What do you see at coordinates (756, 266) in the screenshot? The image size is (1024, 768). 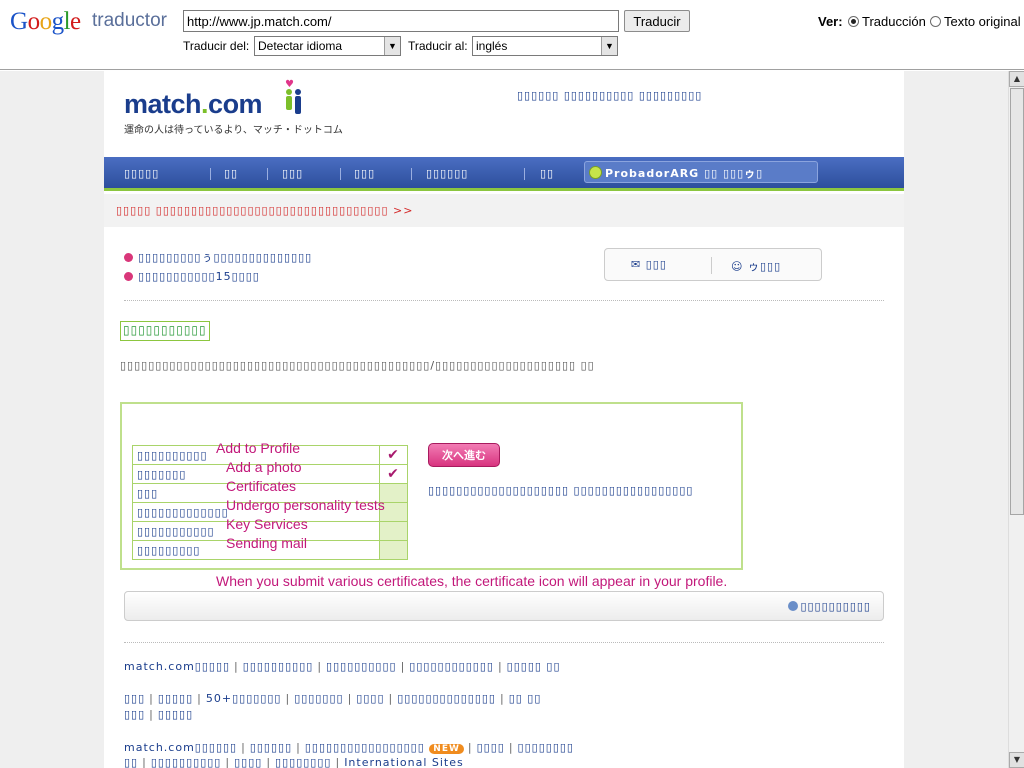 I see `smile-link: ☺ ゥ▯▯▯` at bounding box center [756, 266].